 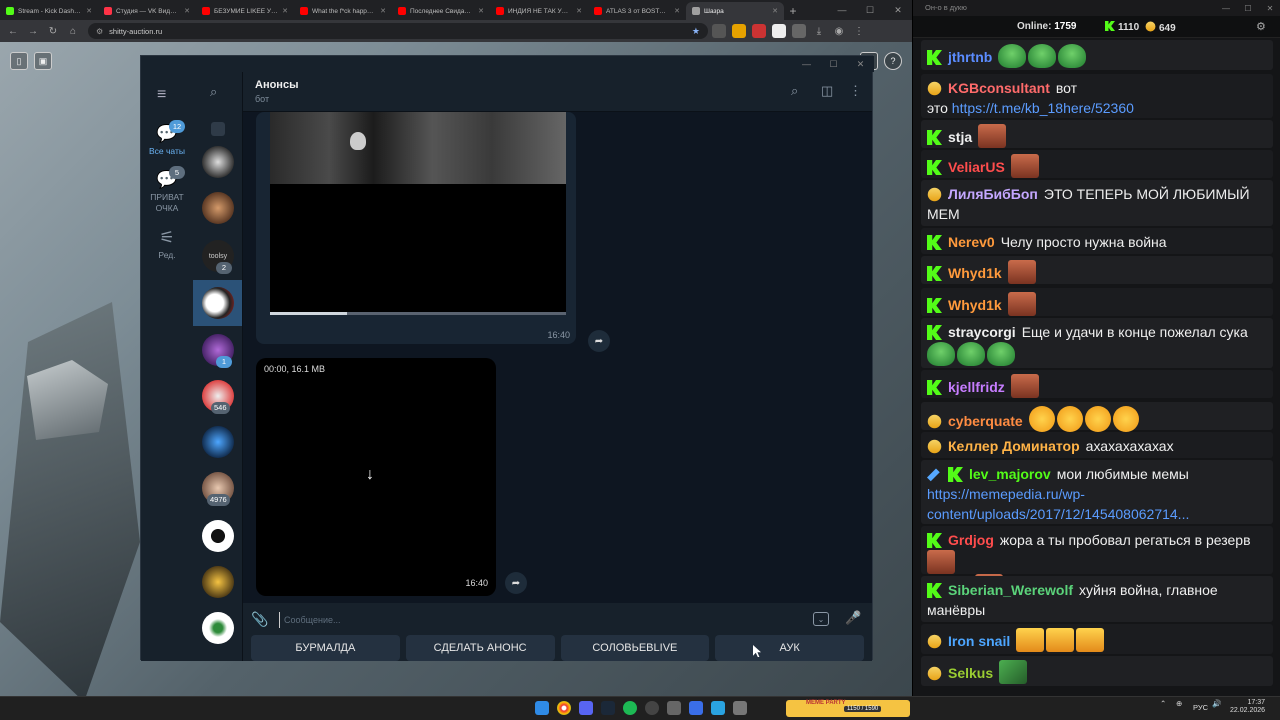 I want to click on chat-username: jthrtnb, so click(x=970, y=57).